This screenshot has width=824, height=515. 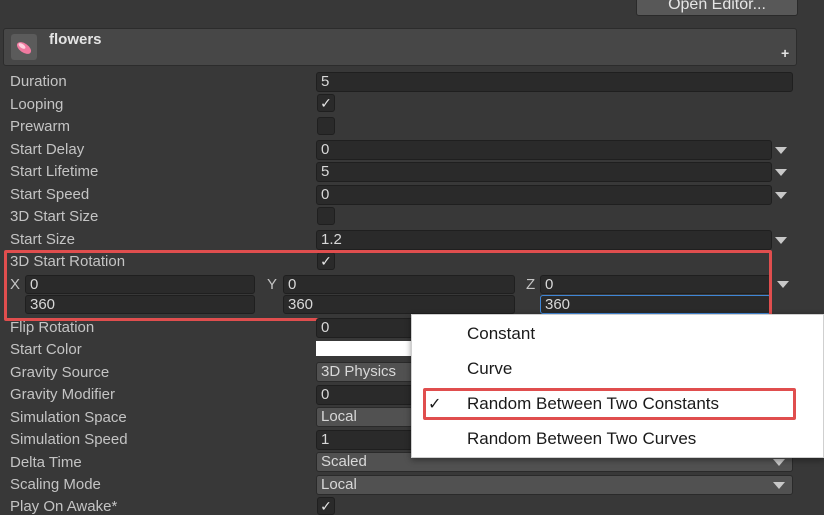 What do you see at coordinates (779, 462) in the screenshot?
I see `delta-time-arrow-icon` at bounding box center [779, 462].